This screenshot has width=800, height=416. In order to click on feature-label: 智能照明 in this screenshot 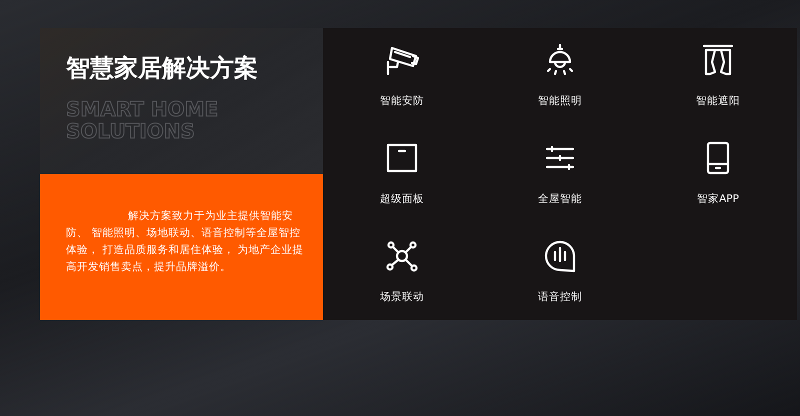, I will do `click(560, 101)`.